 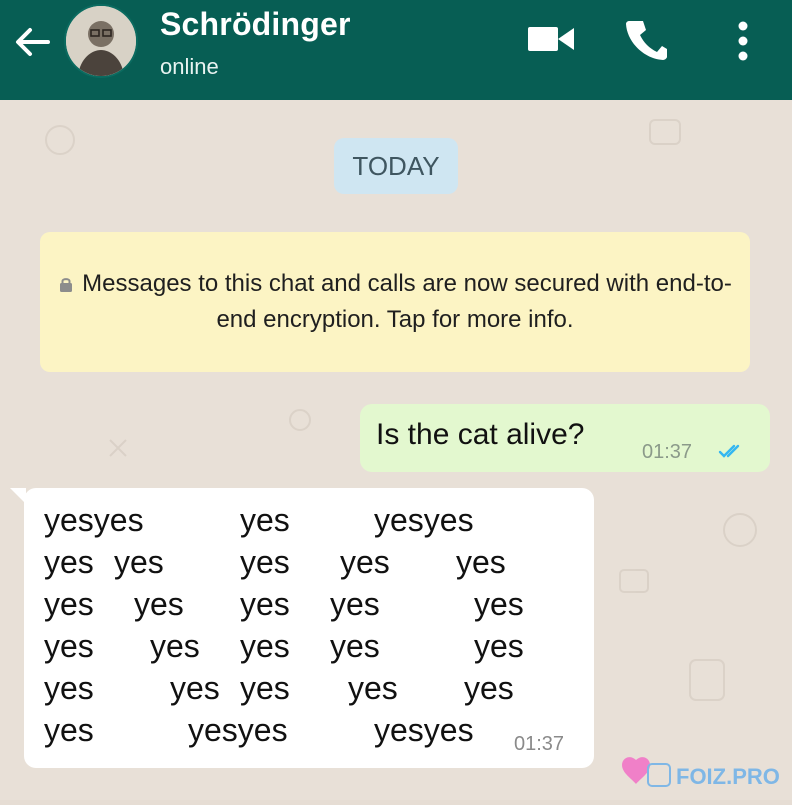 I want to click on watermark-logo: FOIZ.PRO, so click(x=701, y=773).